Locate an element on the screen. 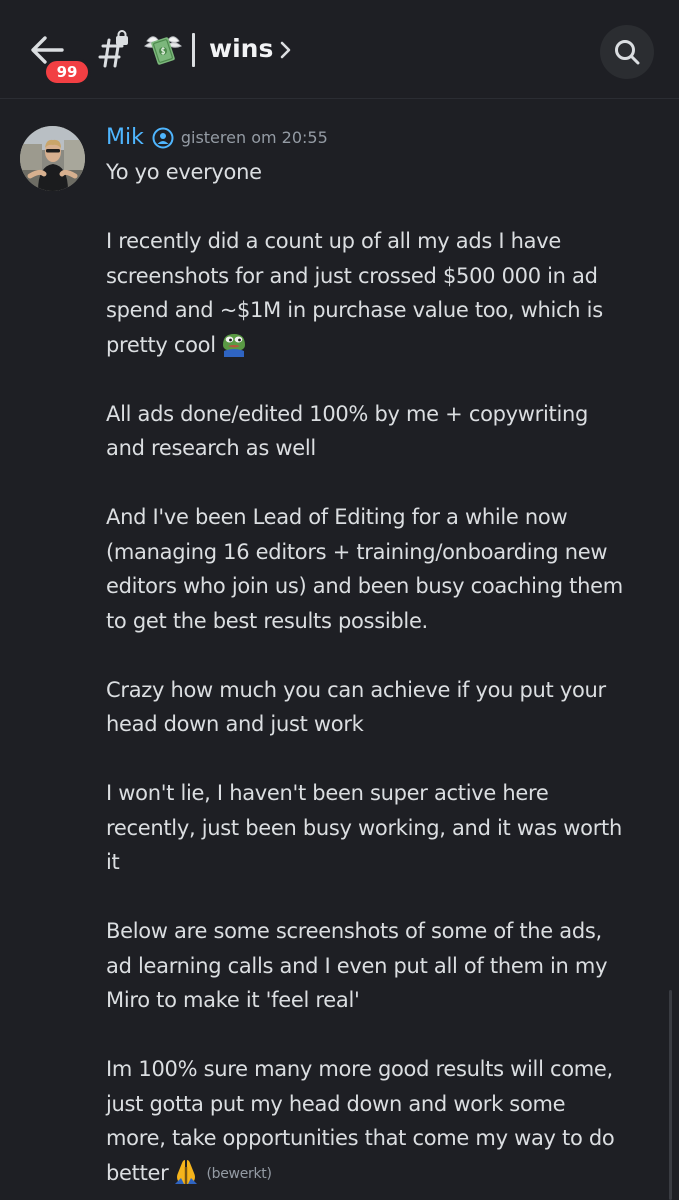 The width and height of the screenshot is (679, 1200). role-user-icon is located at coordinates (163, 138).